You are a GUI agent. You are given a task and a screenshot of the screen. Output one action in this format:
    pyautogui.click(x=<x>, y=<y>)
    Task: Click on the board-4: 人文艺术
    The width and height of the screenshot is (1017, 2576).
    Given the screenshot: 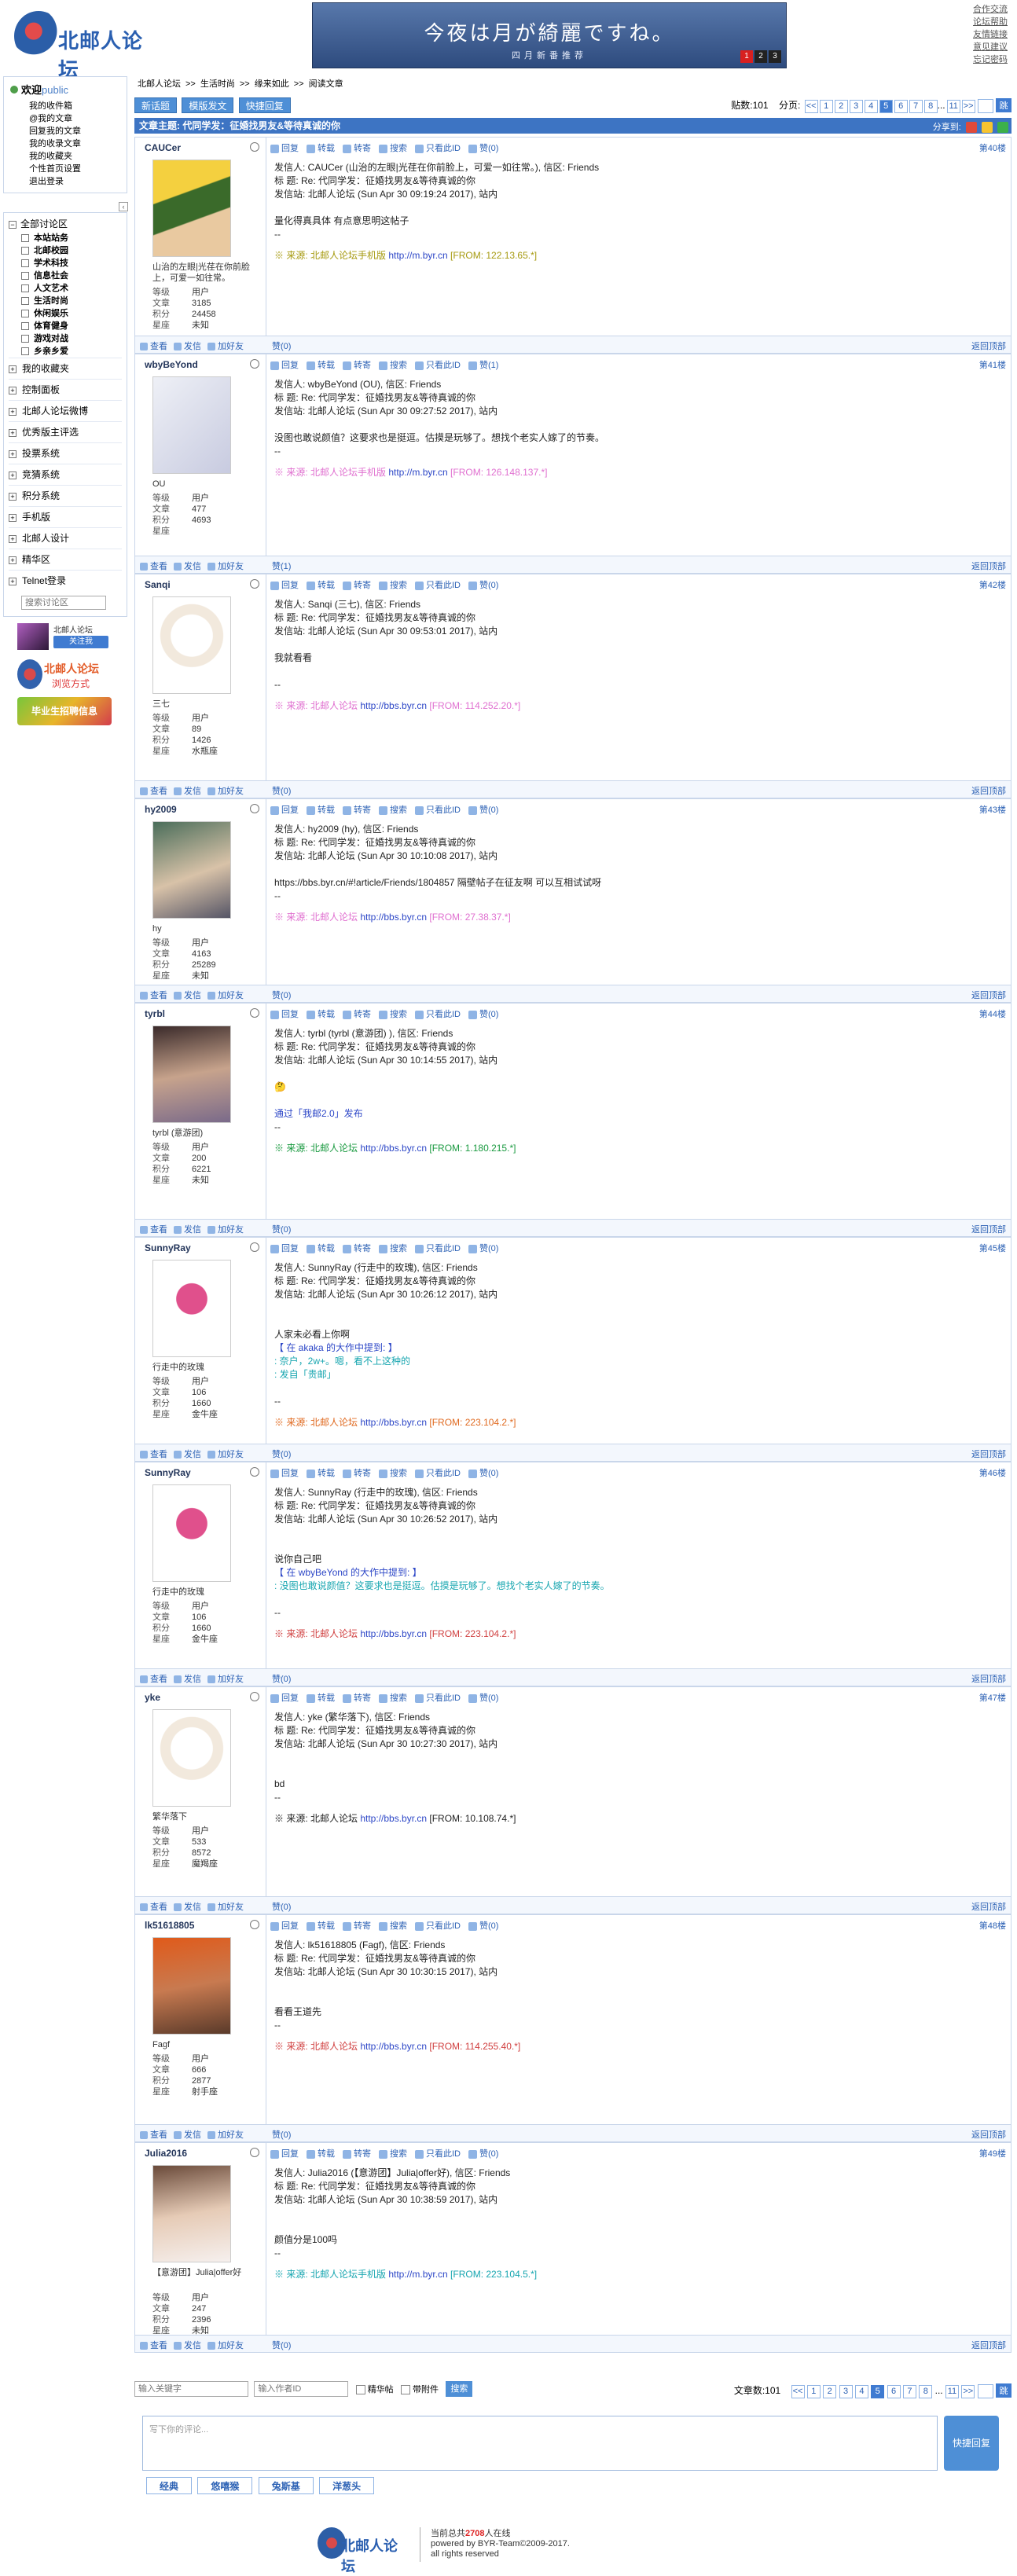 What is the action you would take?
    pyautogui.click(x=65, y=288)
    